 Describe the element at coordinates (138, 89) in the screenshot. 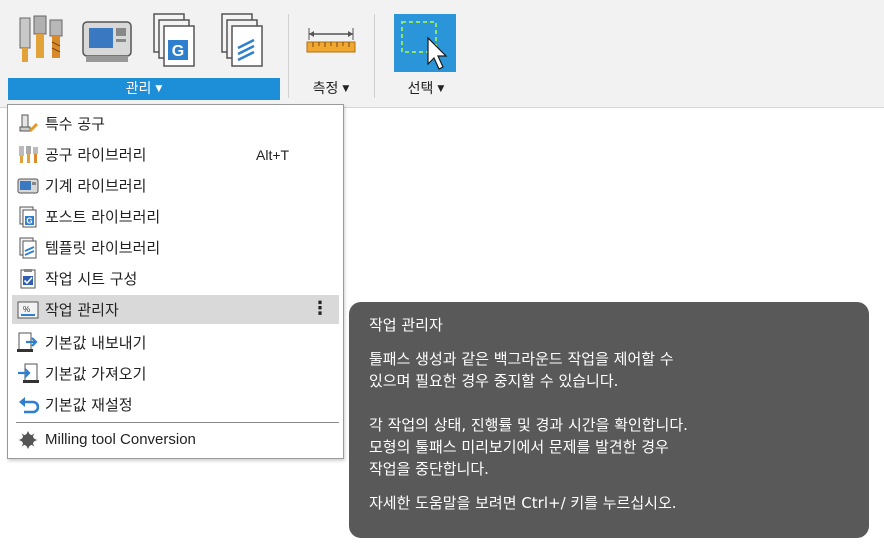

I see `manage-group-label: 관리` at that location.